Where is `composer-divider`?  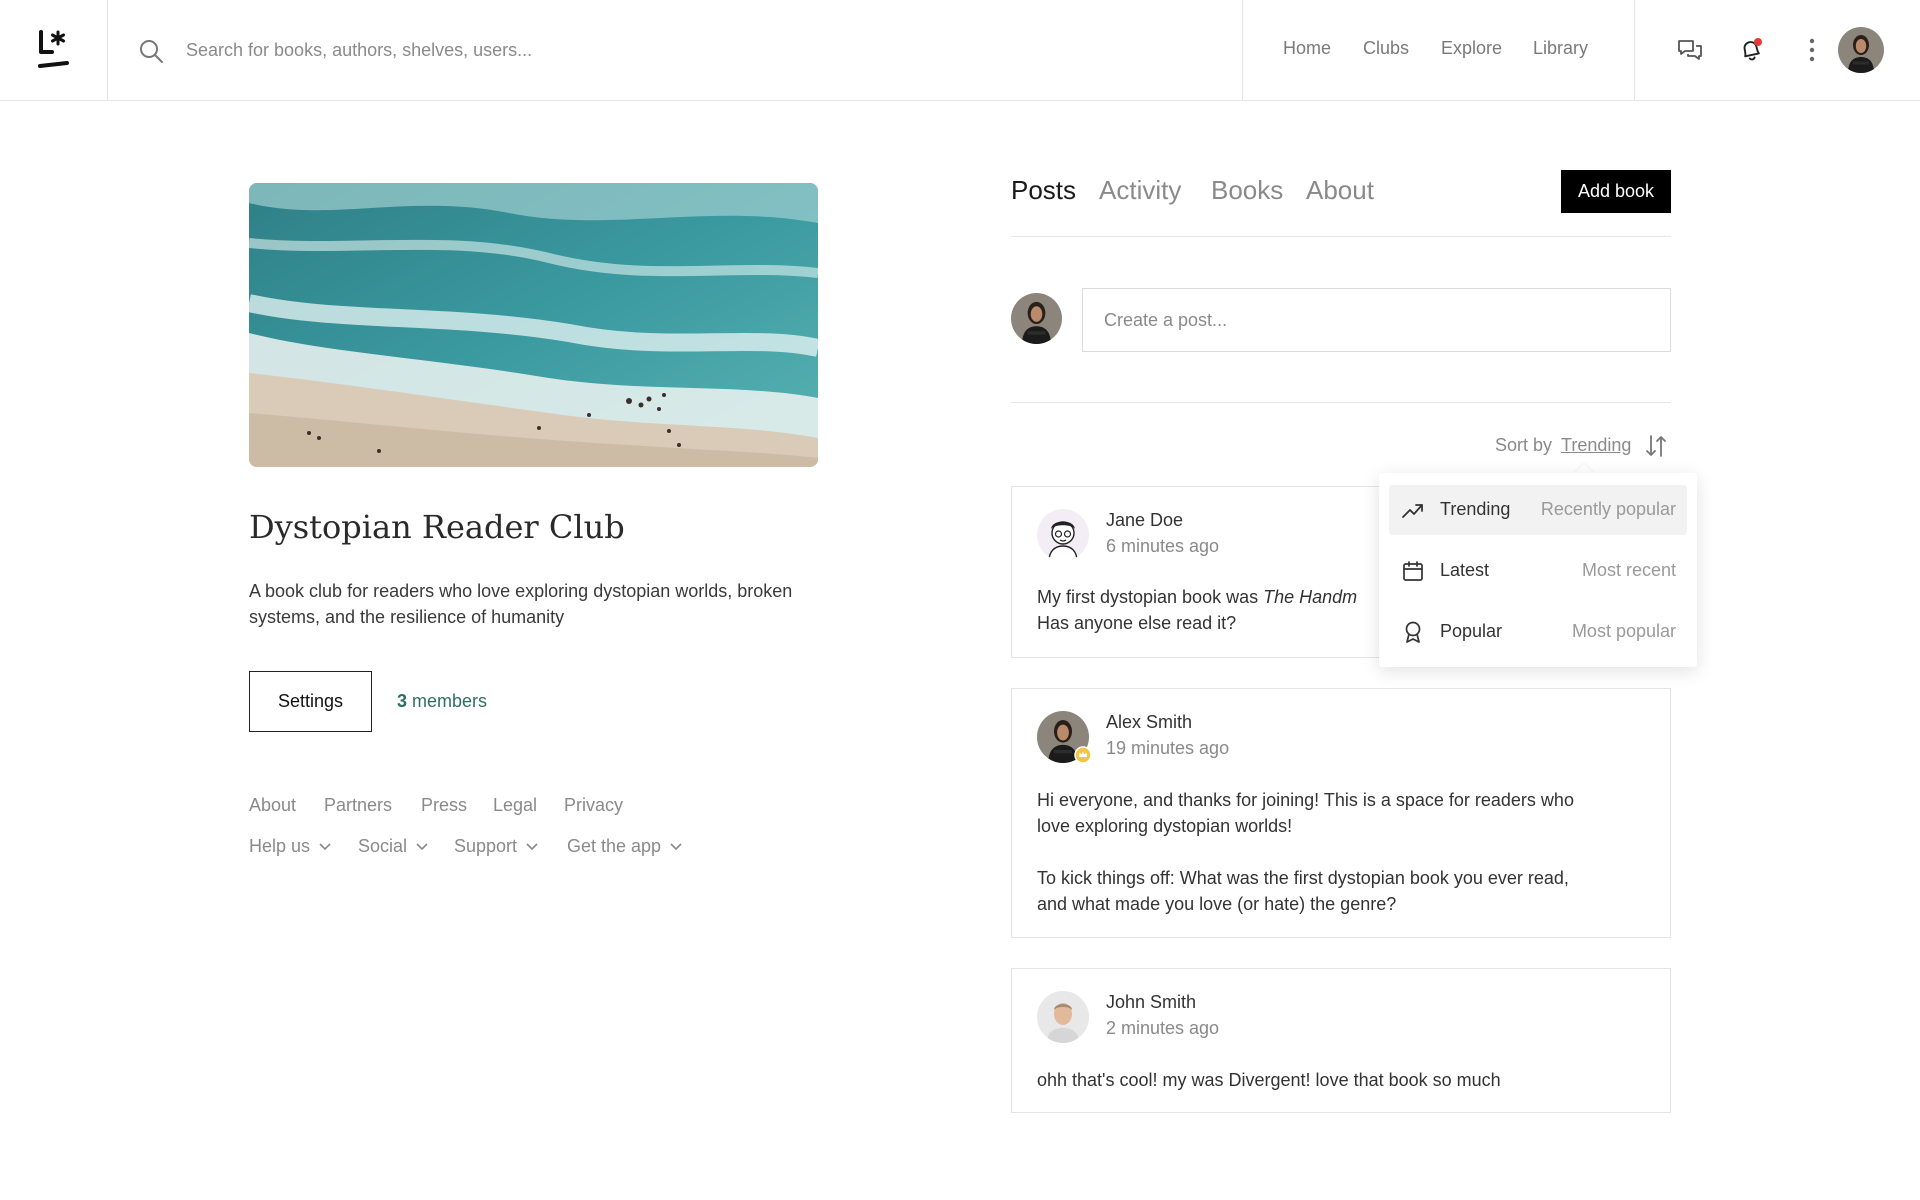
composer-divider is located at coordinates (1341, 402).